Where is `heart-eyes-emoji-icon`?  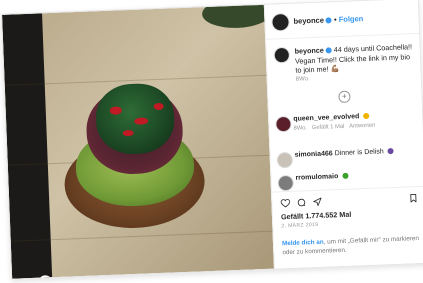 heart-eyes-emoji-icon is located at coordinates (366, 116).